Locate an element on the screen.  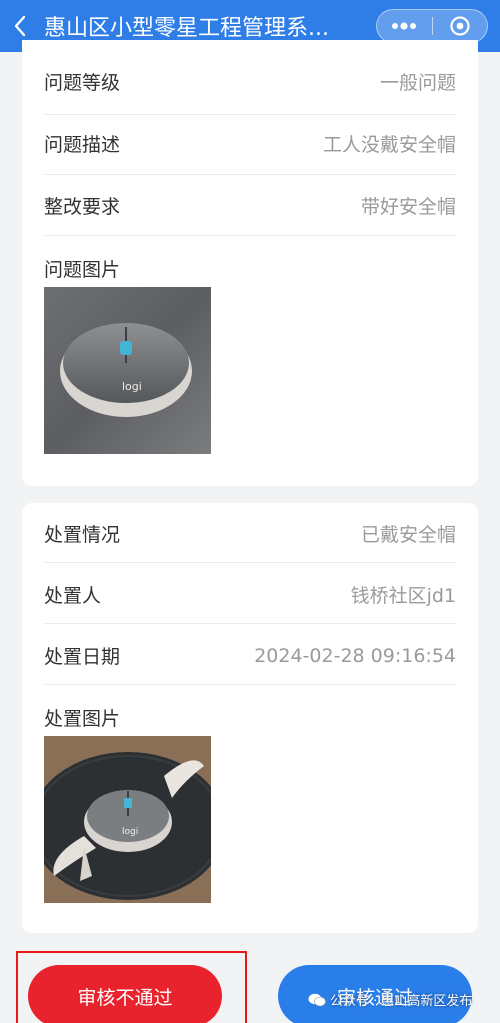
wechat-icon is located at coordinates (317, 999).